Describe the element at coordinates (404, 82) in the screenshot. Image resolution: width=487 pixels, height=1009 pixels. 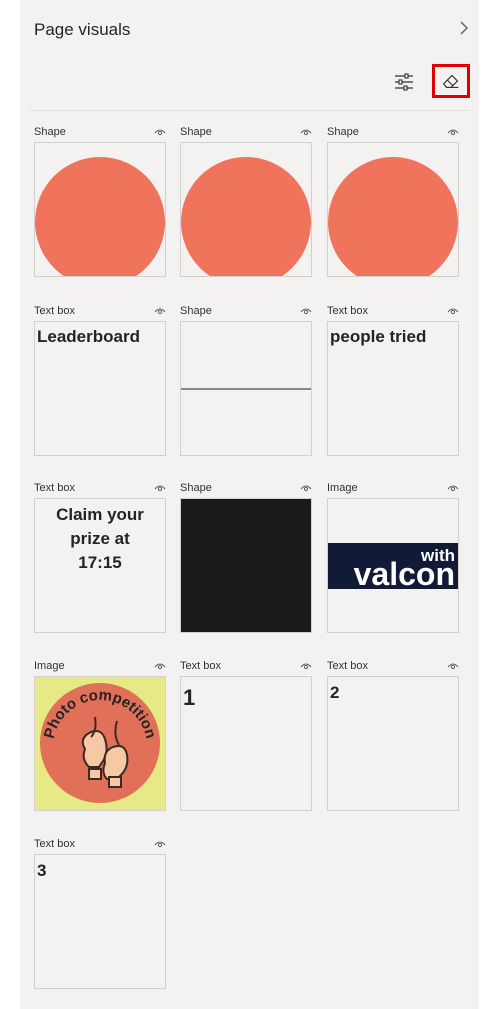
I see `filter-sliders-icon` at that location.